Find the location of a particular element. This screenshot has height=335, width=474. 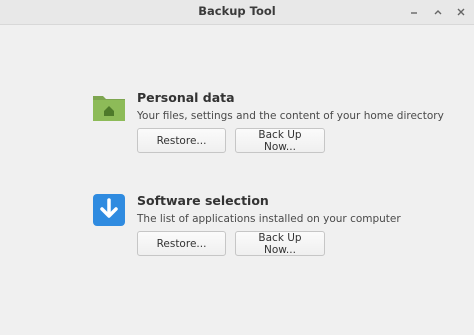

minimize-icon is located at coordinates (414, 12).